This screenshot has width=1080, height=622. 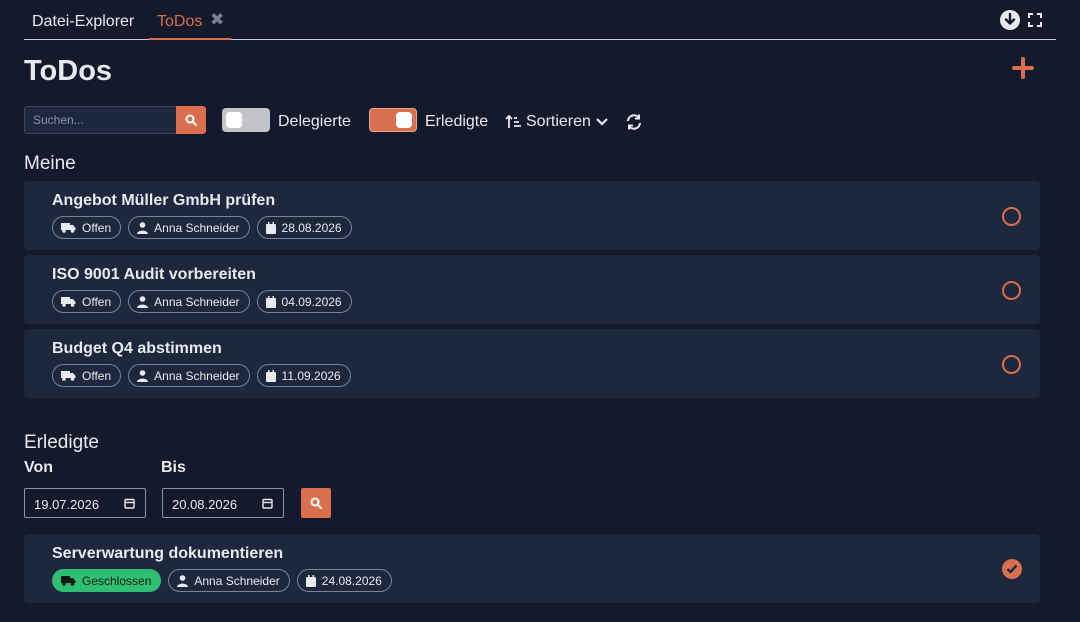 I want to click on status-badge: Geschlossen, so click(x=107, y=580).